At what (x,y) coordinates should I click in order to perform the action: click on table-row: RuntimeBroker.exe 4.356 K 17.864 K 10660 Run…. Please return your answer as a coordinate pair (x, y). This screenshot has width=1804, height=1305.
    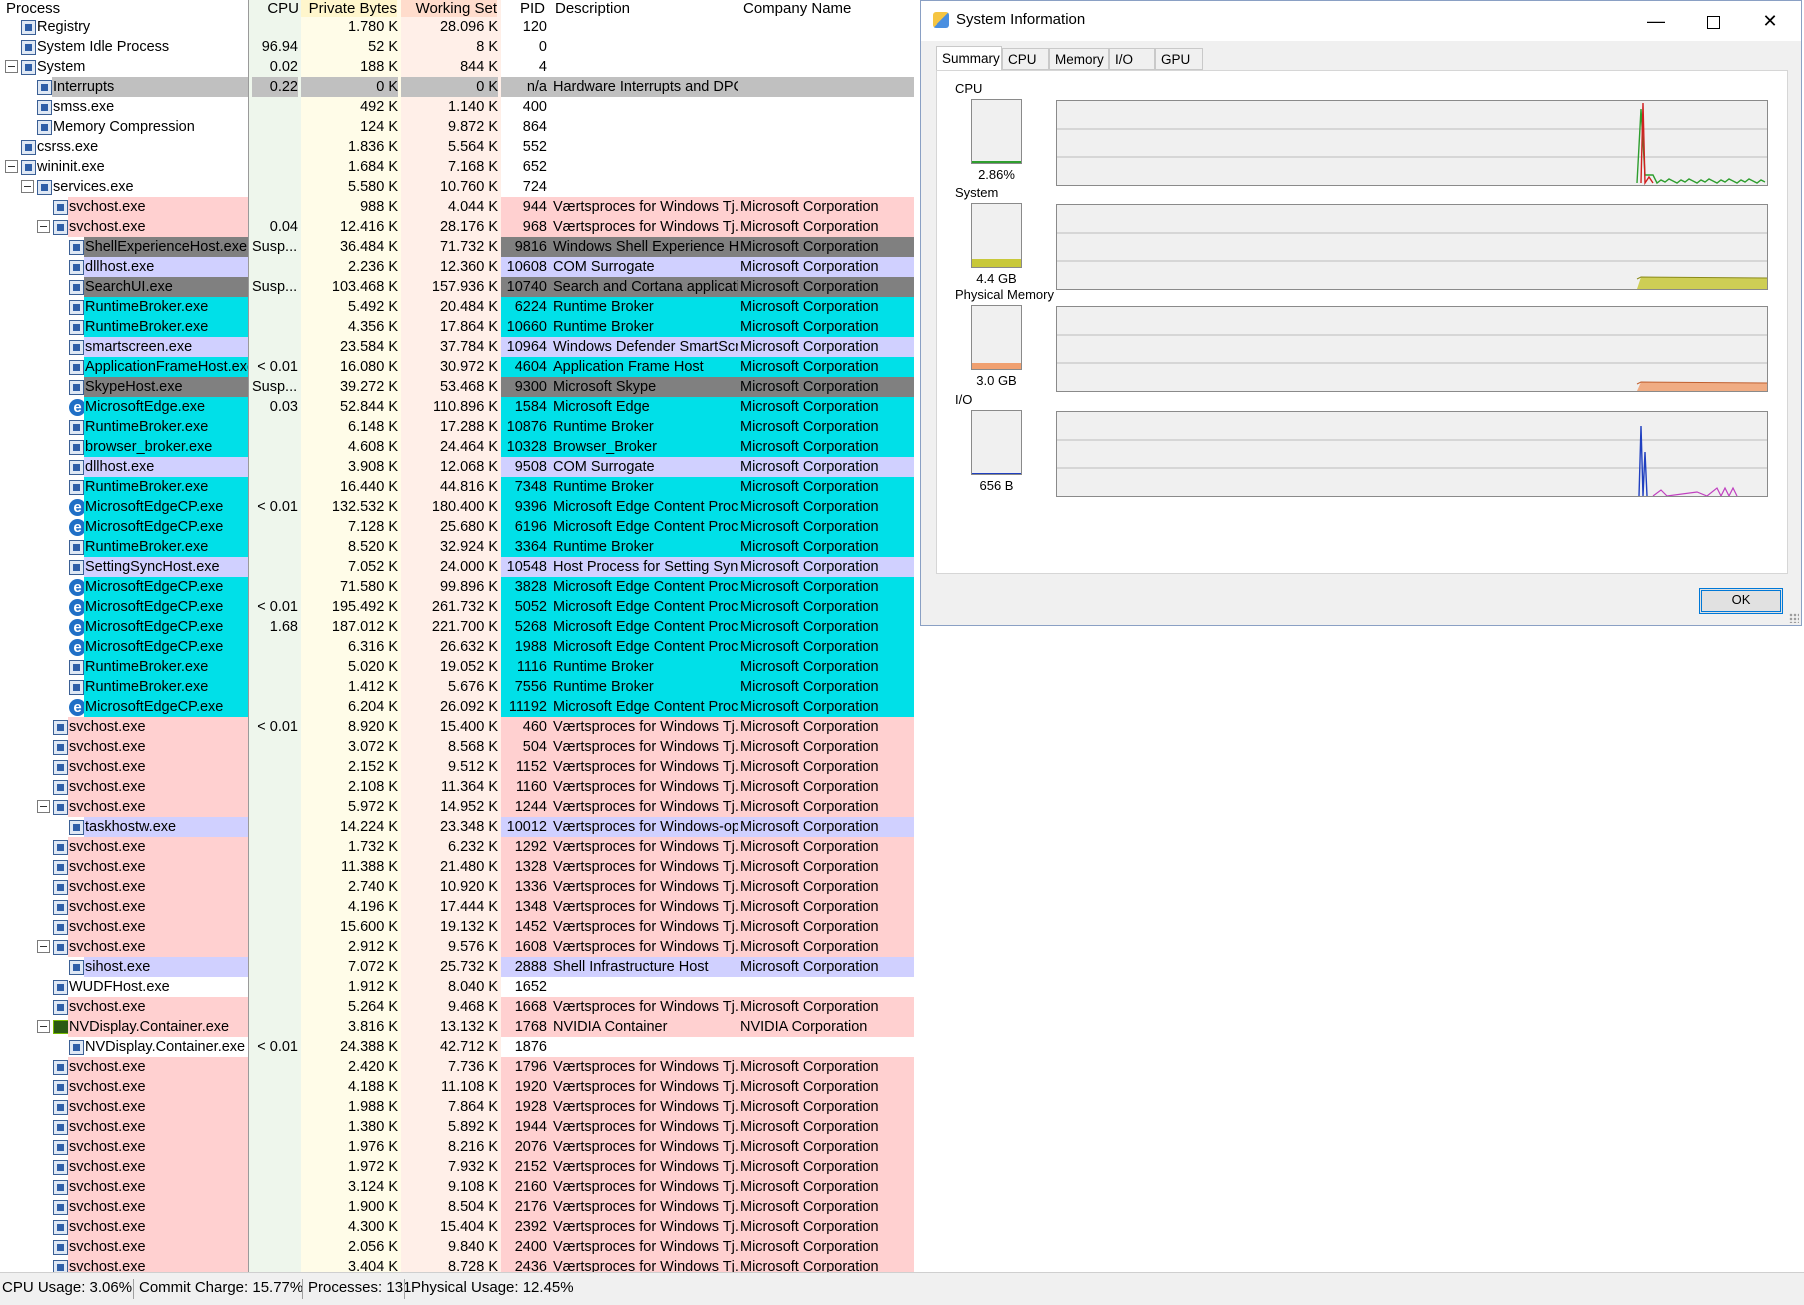
    Looking at the image, I should click on (457, 327).